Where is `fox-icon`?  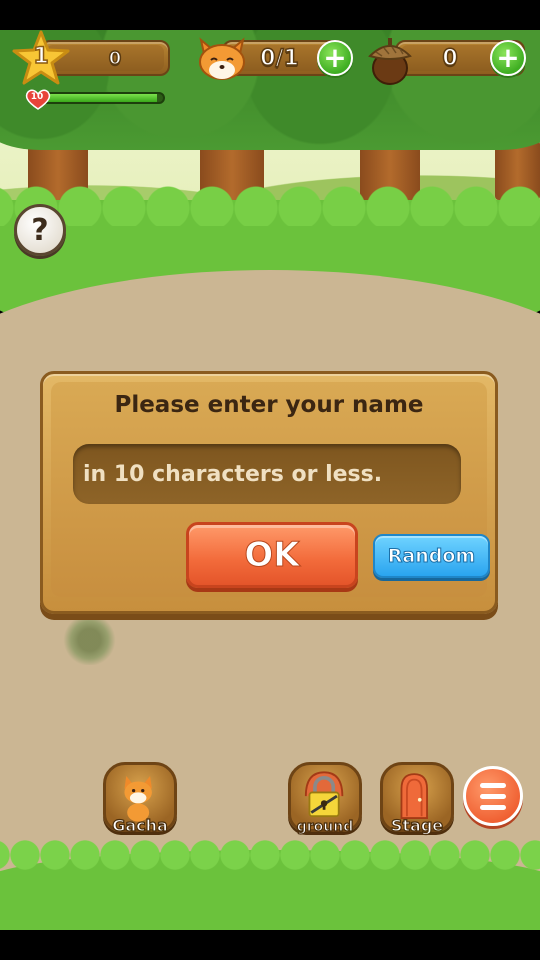 fox-icon is located at coordinates (222, 58).